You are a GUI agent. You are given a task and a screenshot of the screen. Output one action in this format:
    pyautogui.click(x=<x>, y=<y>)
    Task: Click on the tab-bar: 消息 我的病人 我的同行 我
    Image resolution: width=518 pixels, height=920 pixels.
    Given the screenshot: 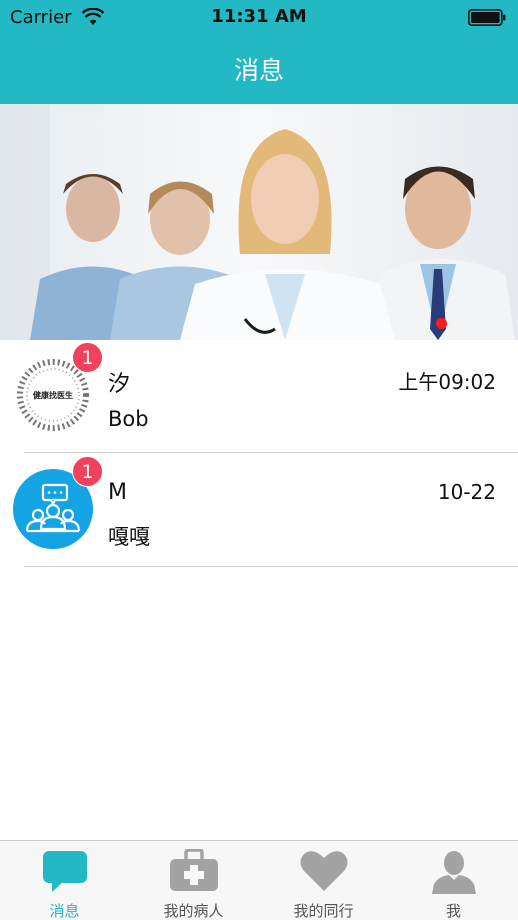 What is the action you would take?
    pyautogui.click(x=259, y=880)
    